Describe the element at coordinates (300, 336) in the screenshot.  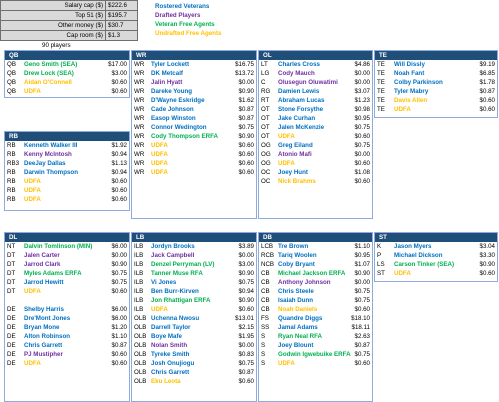
I see `player-name: Ryan Neal RFA` at that location.